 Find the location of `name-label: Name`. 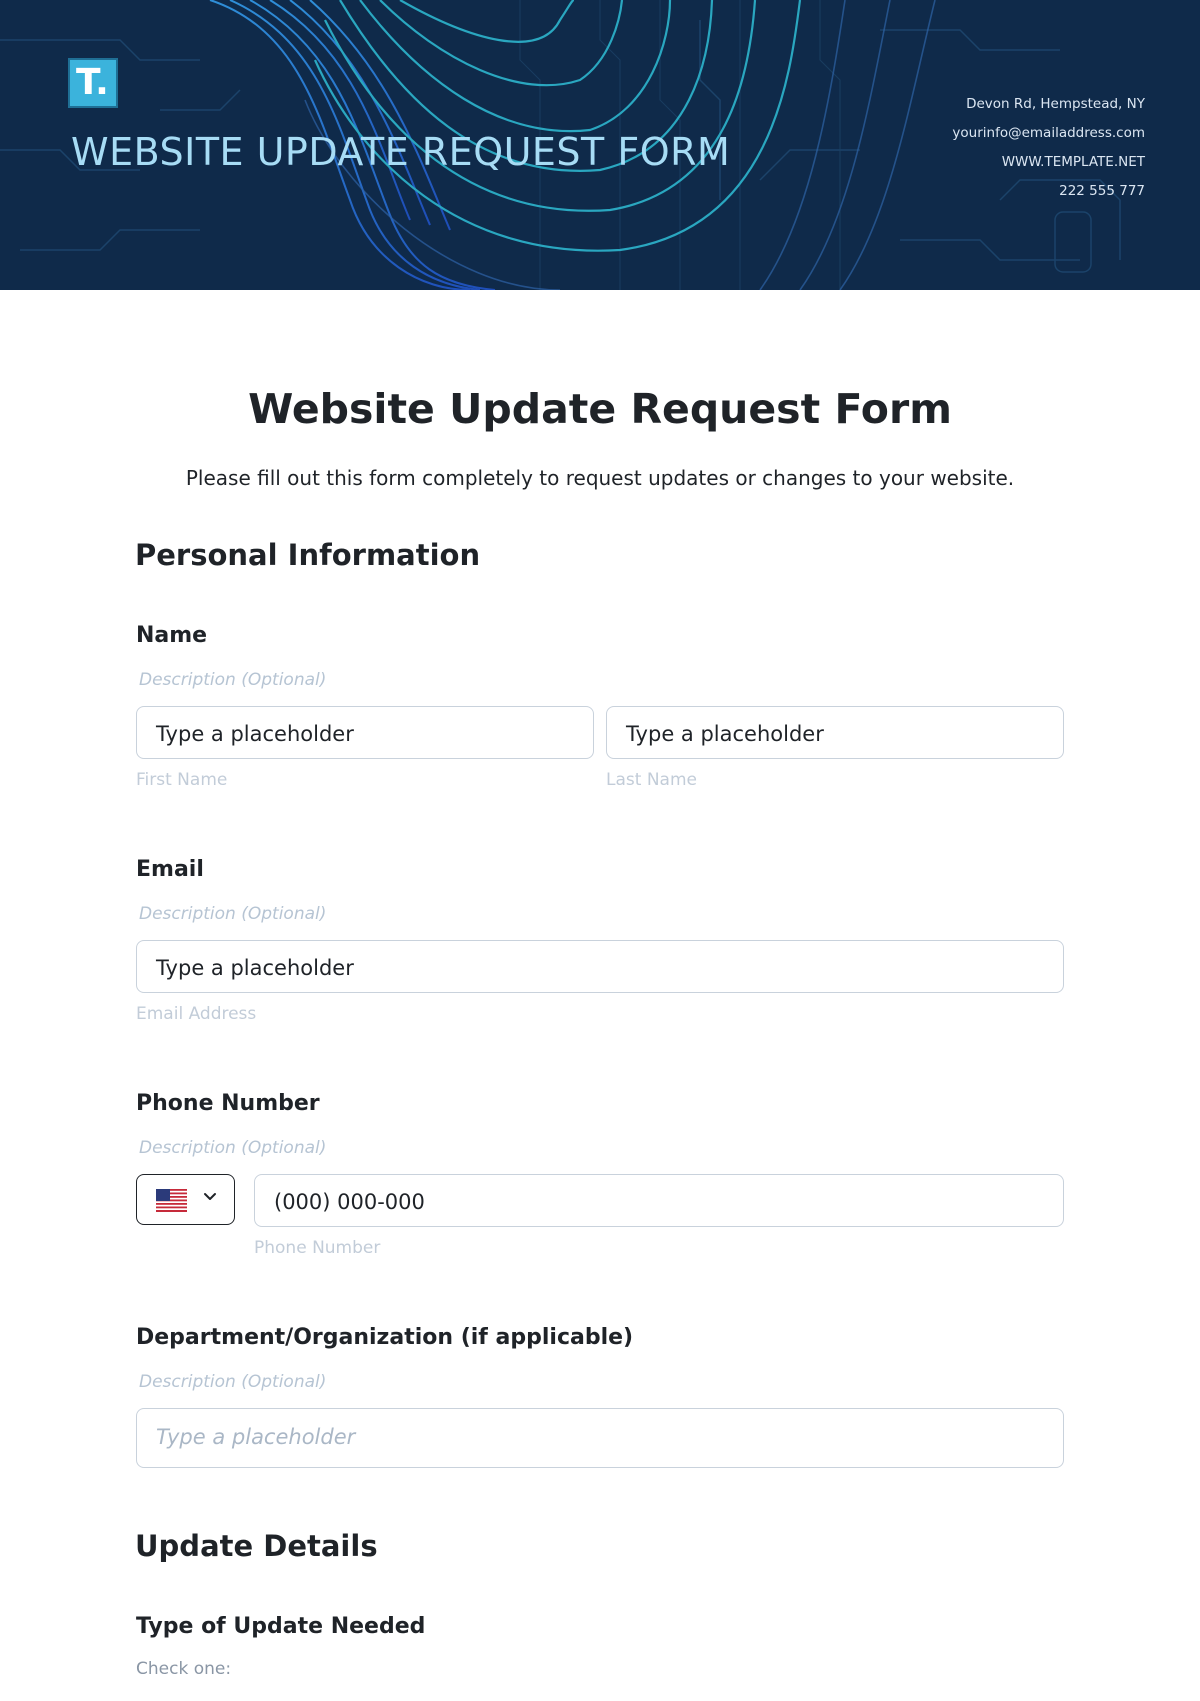

name-label: Name is located at coordinates (172, 635).